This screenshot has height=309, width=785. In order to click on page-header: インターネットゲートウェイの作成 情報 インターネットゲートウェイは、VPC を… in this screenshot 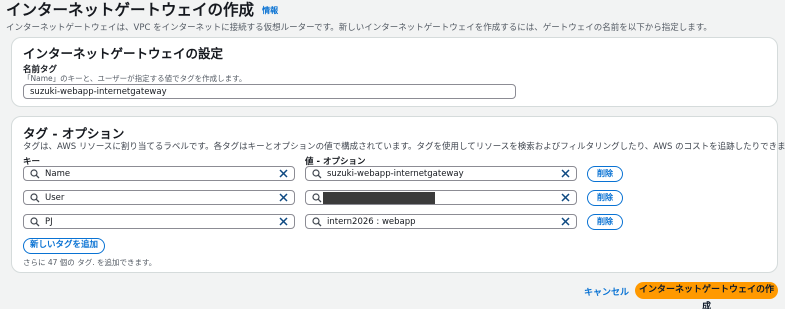, I will do `click(393, 16)`.